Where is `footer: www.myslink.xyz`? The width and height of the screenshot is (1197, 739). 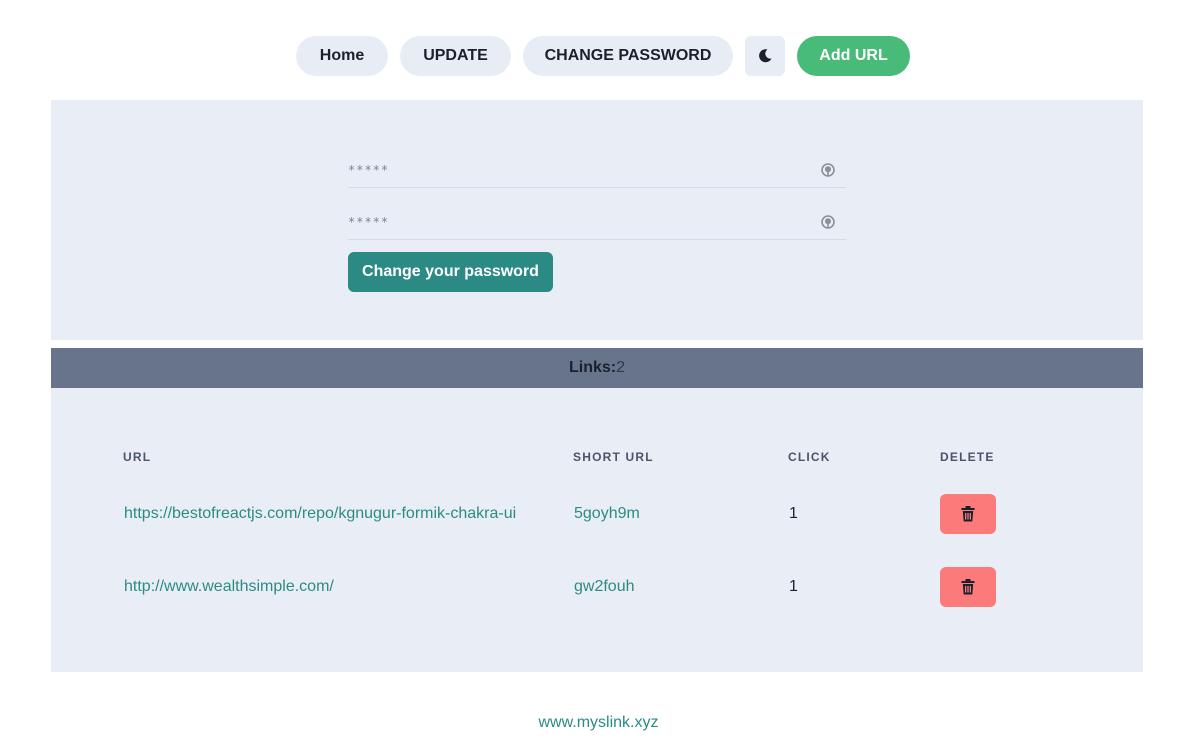 footer: www.myslink.xyz is located at coordinates (598, 723).